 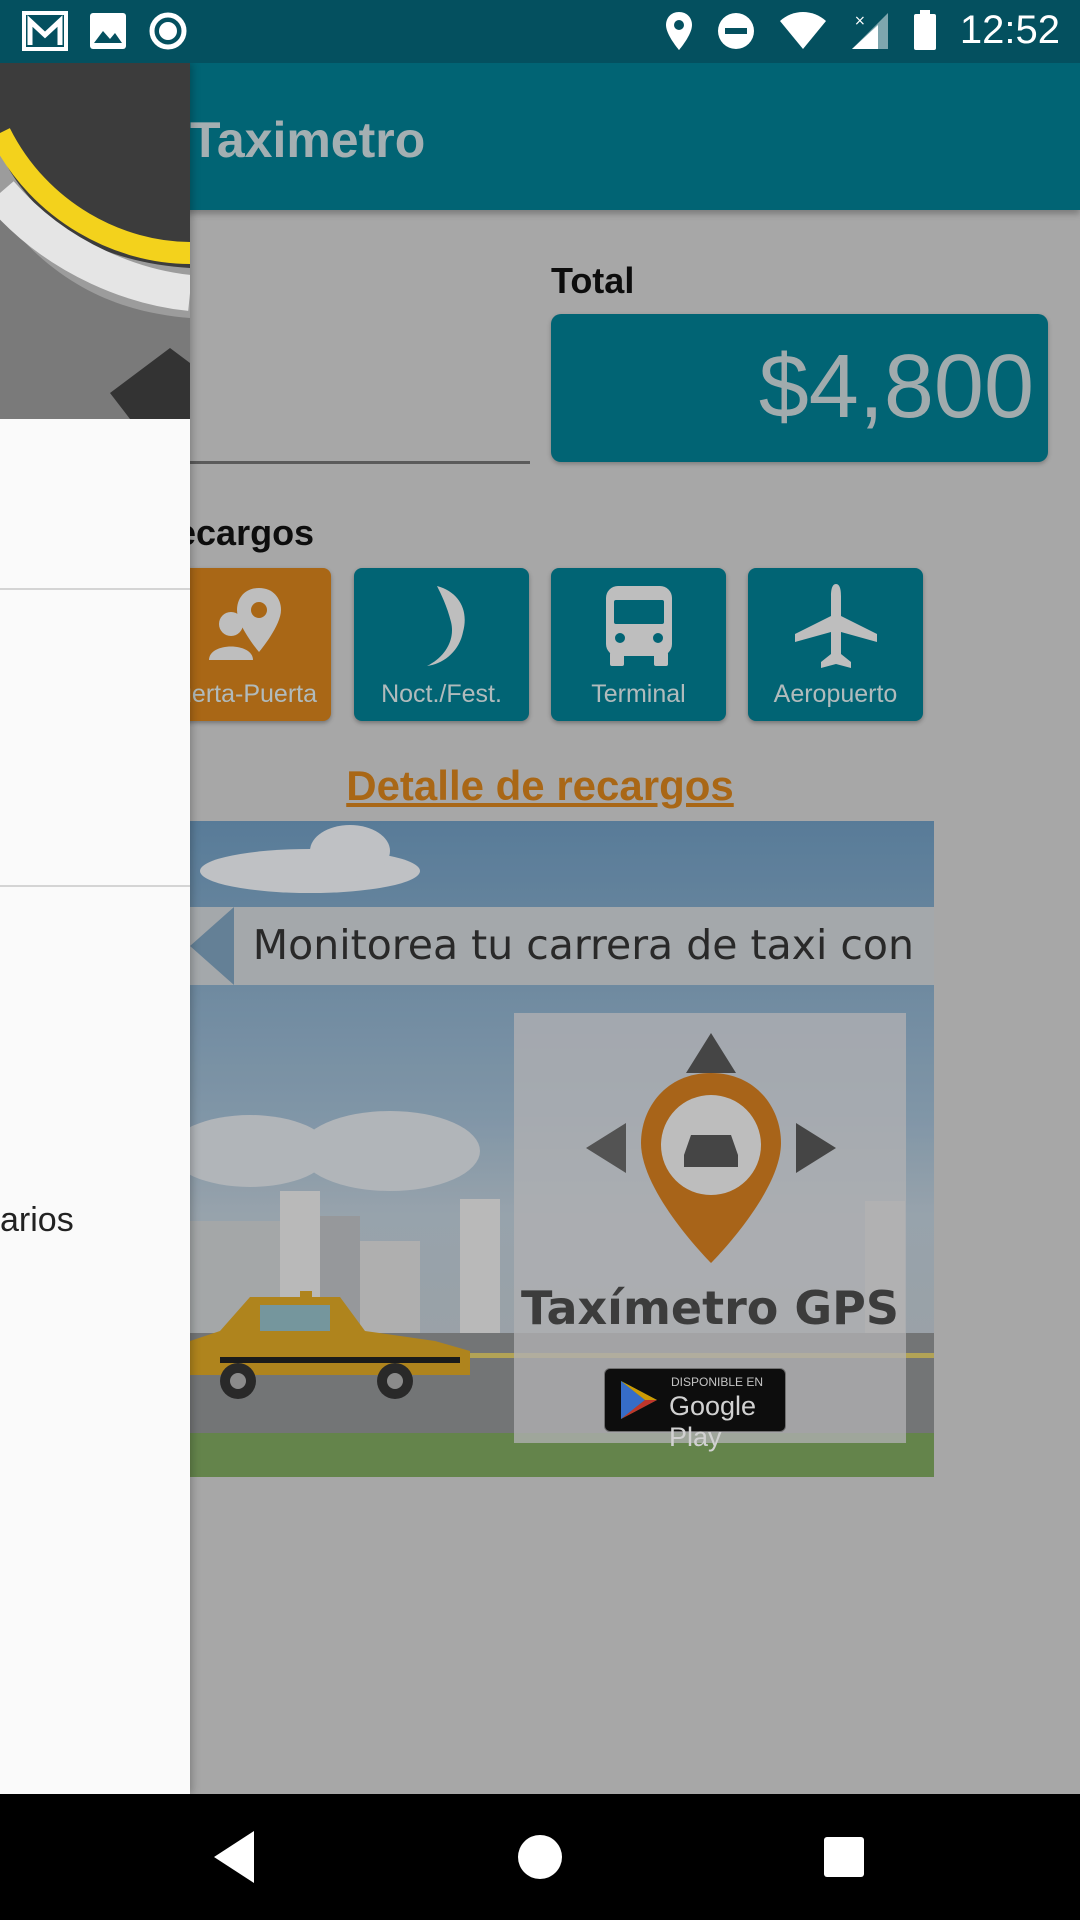 What do you see at coordinates (308, 140) in the screenshot?
I see `app-title: Taximetro` at bounding box center [308, 140].